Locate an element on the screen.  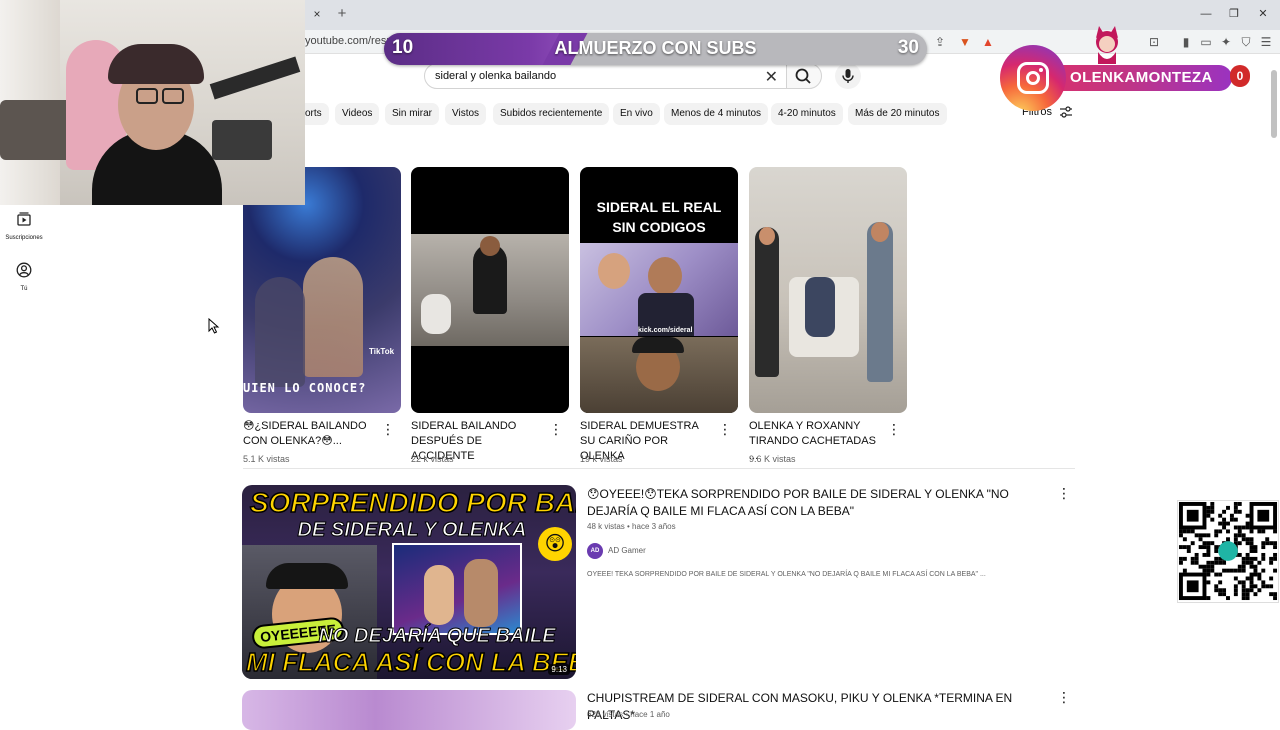
short-views: 19 k vistas is located at coordinates (601, 459).